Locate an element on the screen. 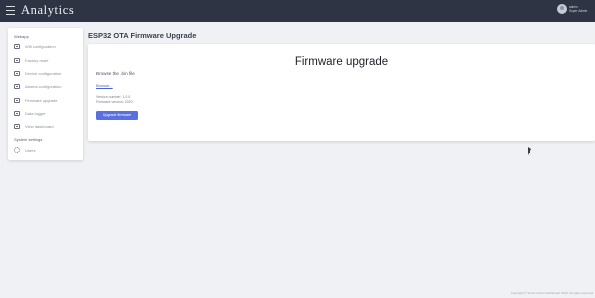 This screenshot has height=298, width=595. browse-file-label: Browse the .bin file is located at coordinates (115, 73).